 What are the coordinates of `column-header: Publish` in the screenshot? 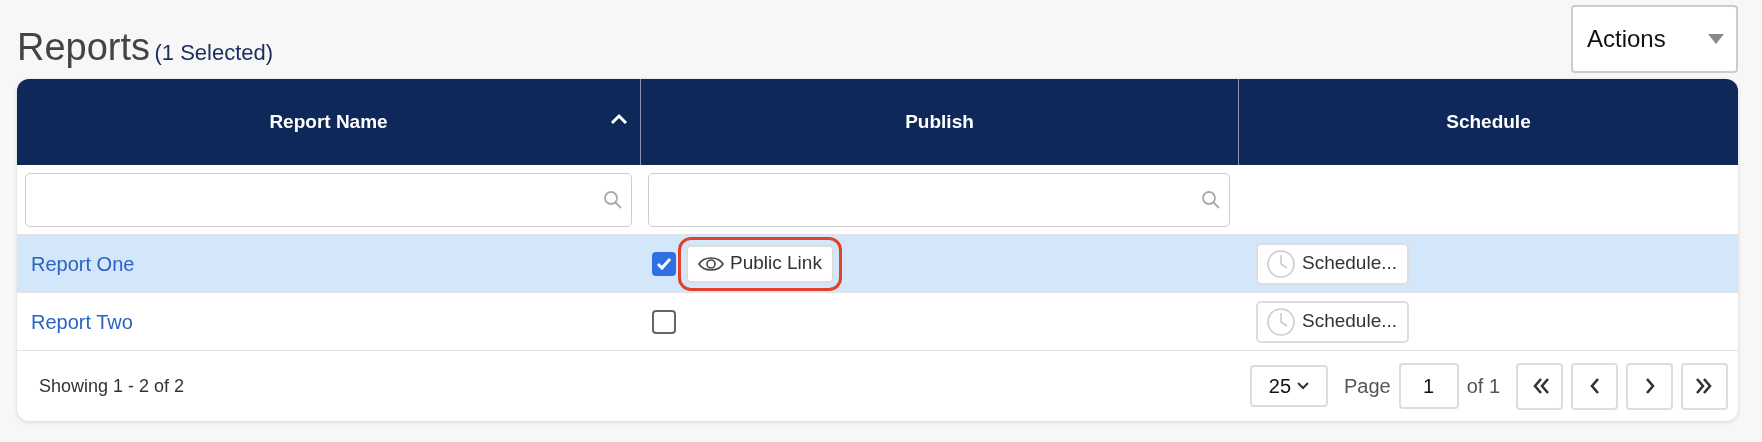 It's located at (939, 122).